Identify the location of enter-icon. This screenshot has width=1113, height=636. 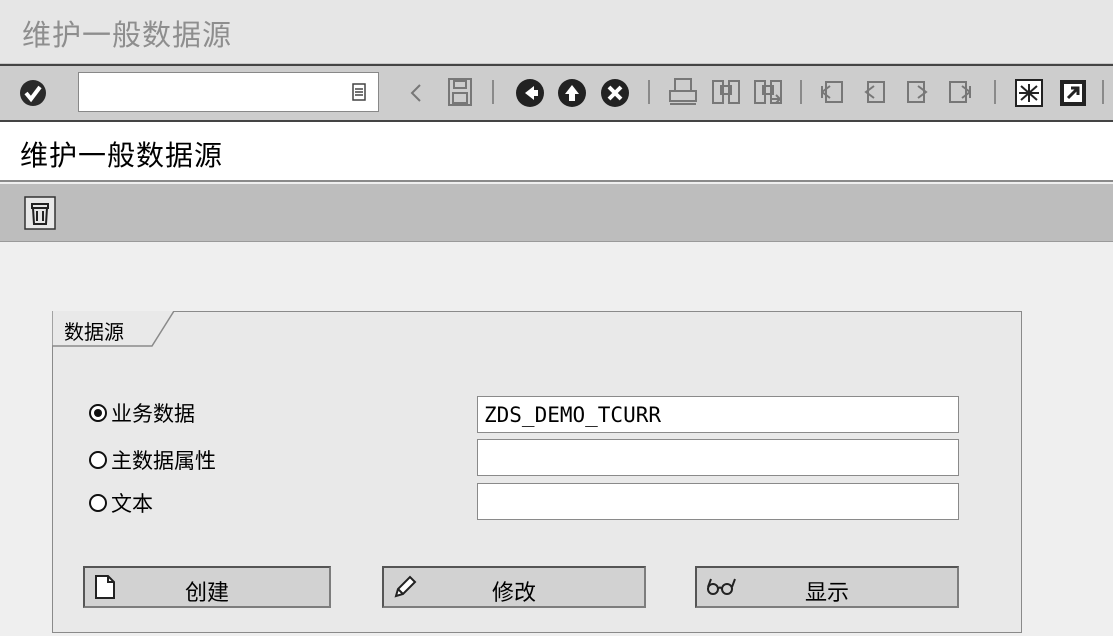
(33, 93).